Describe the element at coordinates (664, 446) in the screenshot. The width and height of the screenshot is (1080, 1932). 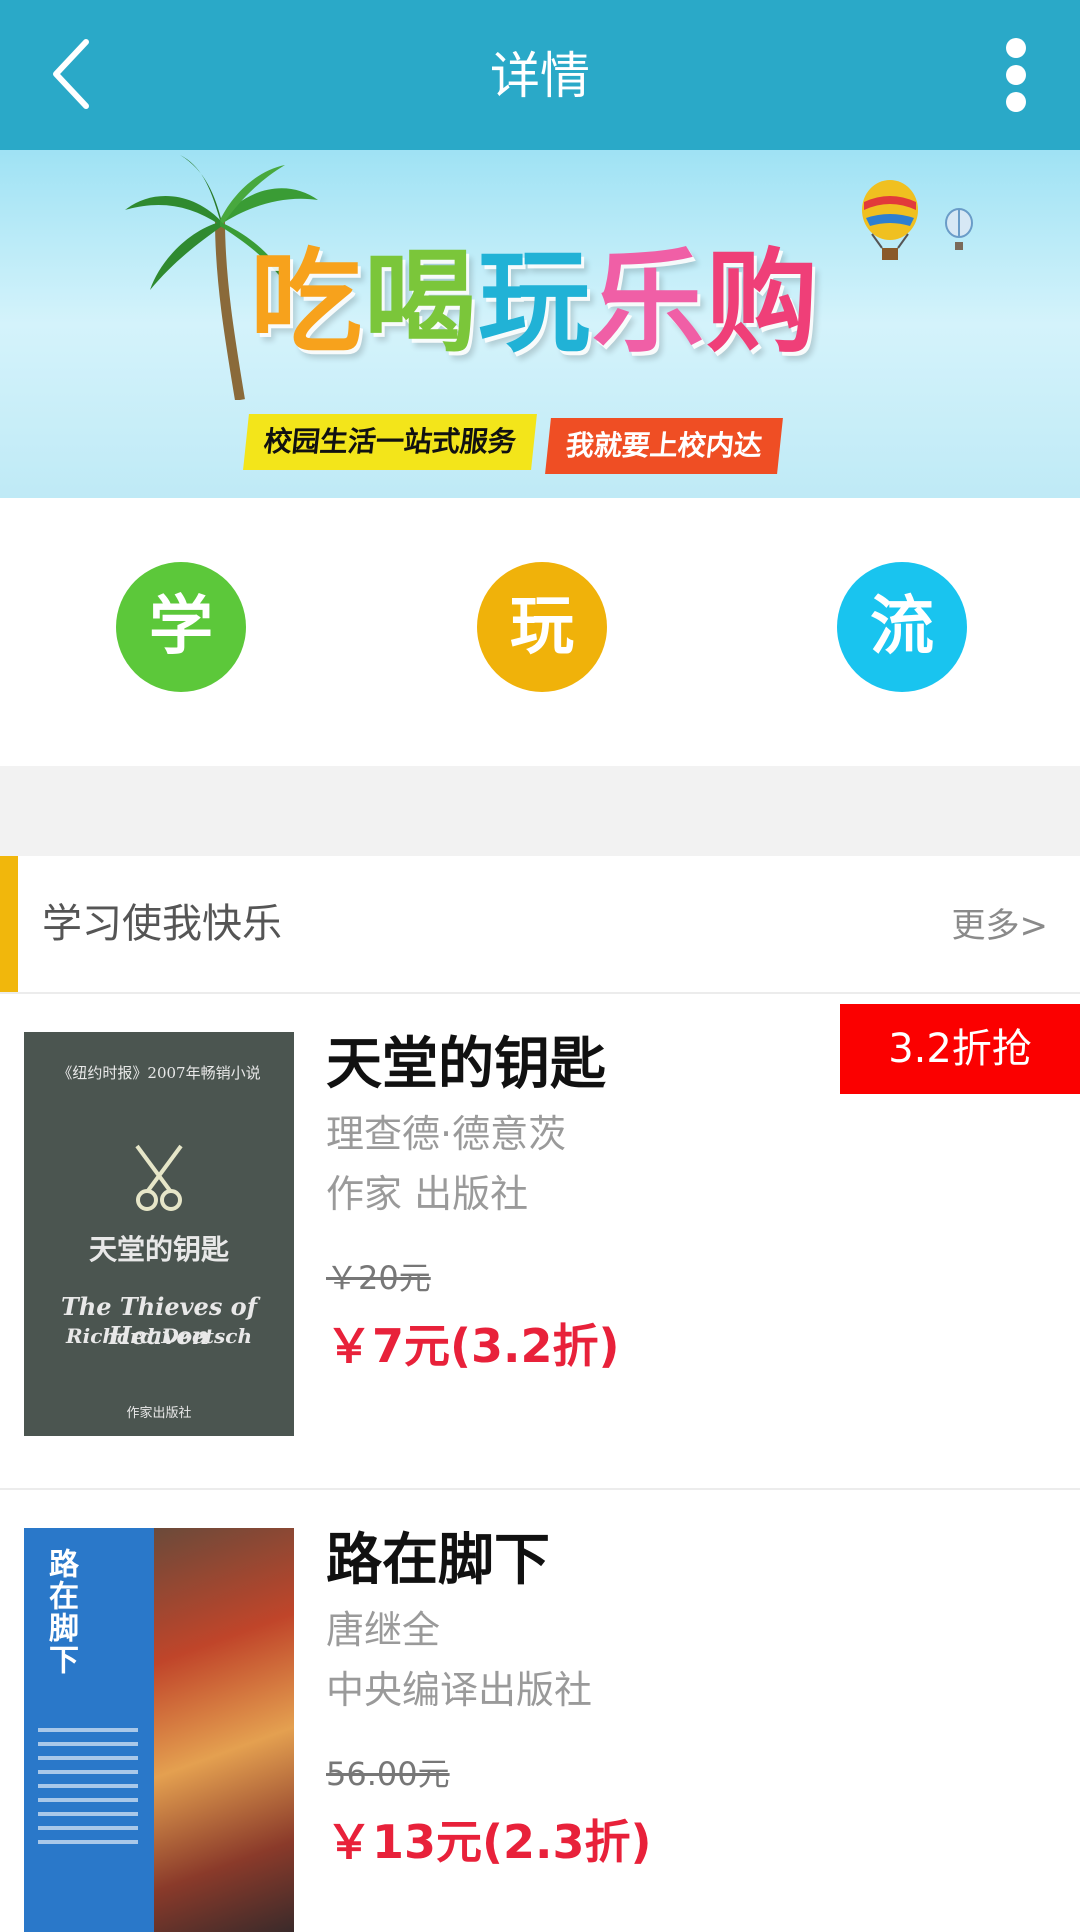
I see `banner-slogan-right: 我就要上校内达` at that location.